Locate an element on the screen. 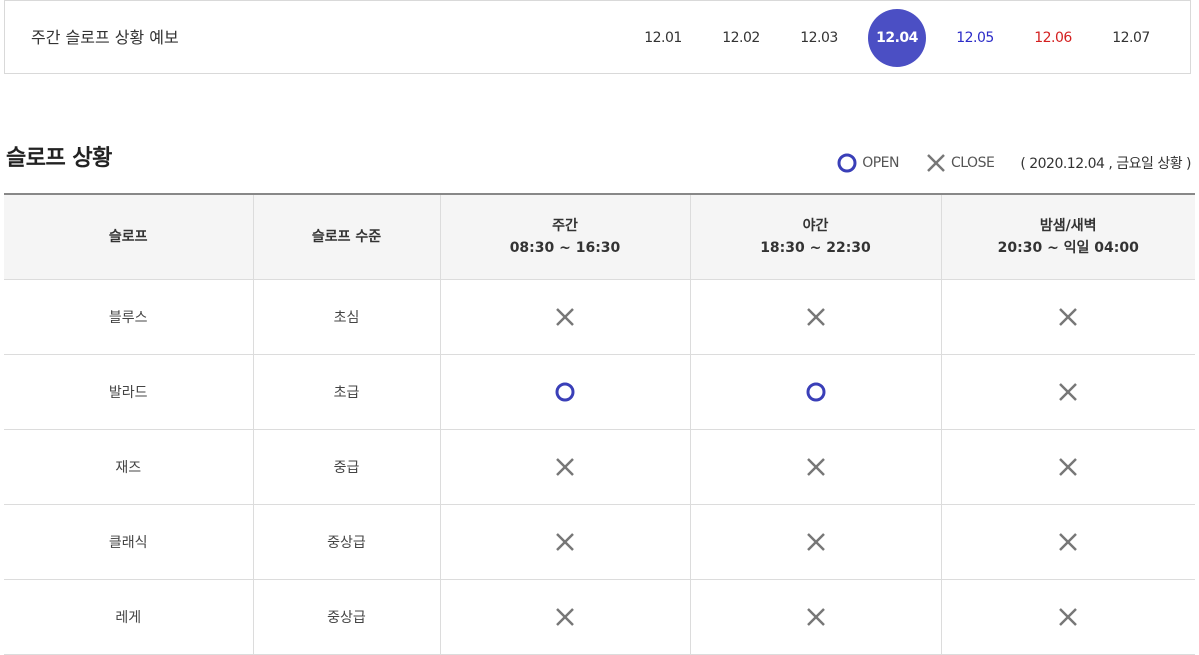  table-row: 레게 중상급 is located at coordinates (599, 617).